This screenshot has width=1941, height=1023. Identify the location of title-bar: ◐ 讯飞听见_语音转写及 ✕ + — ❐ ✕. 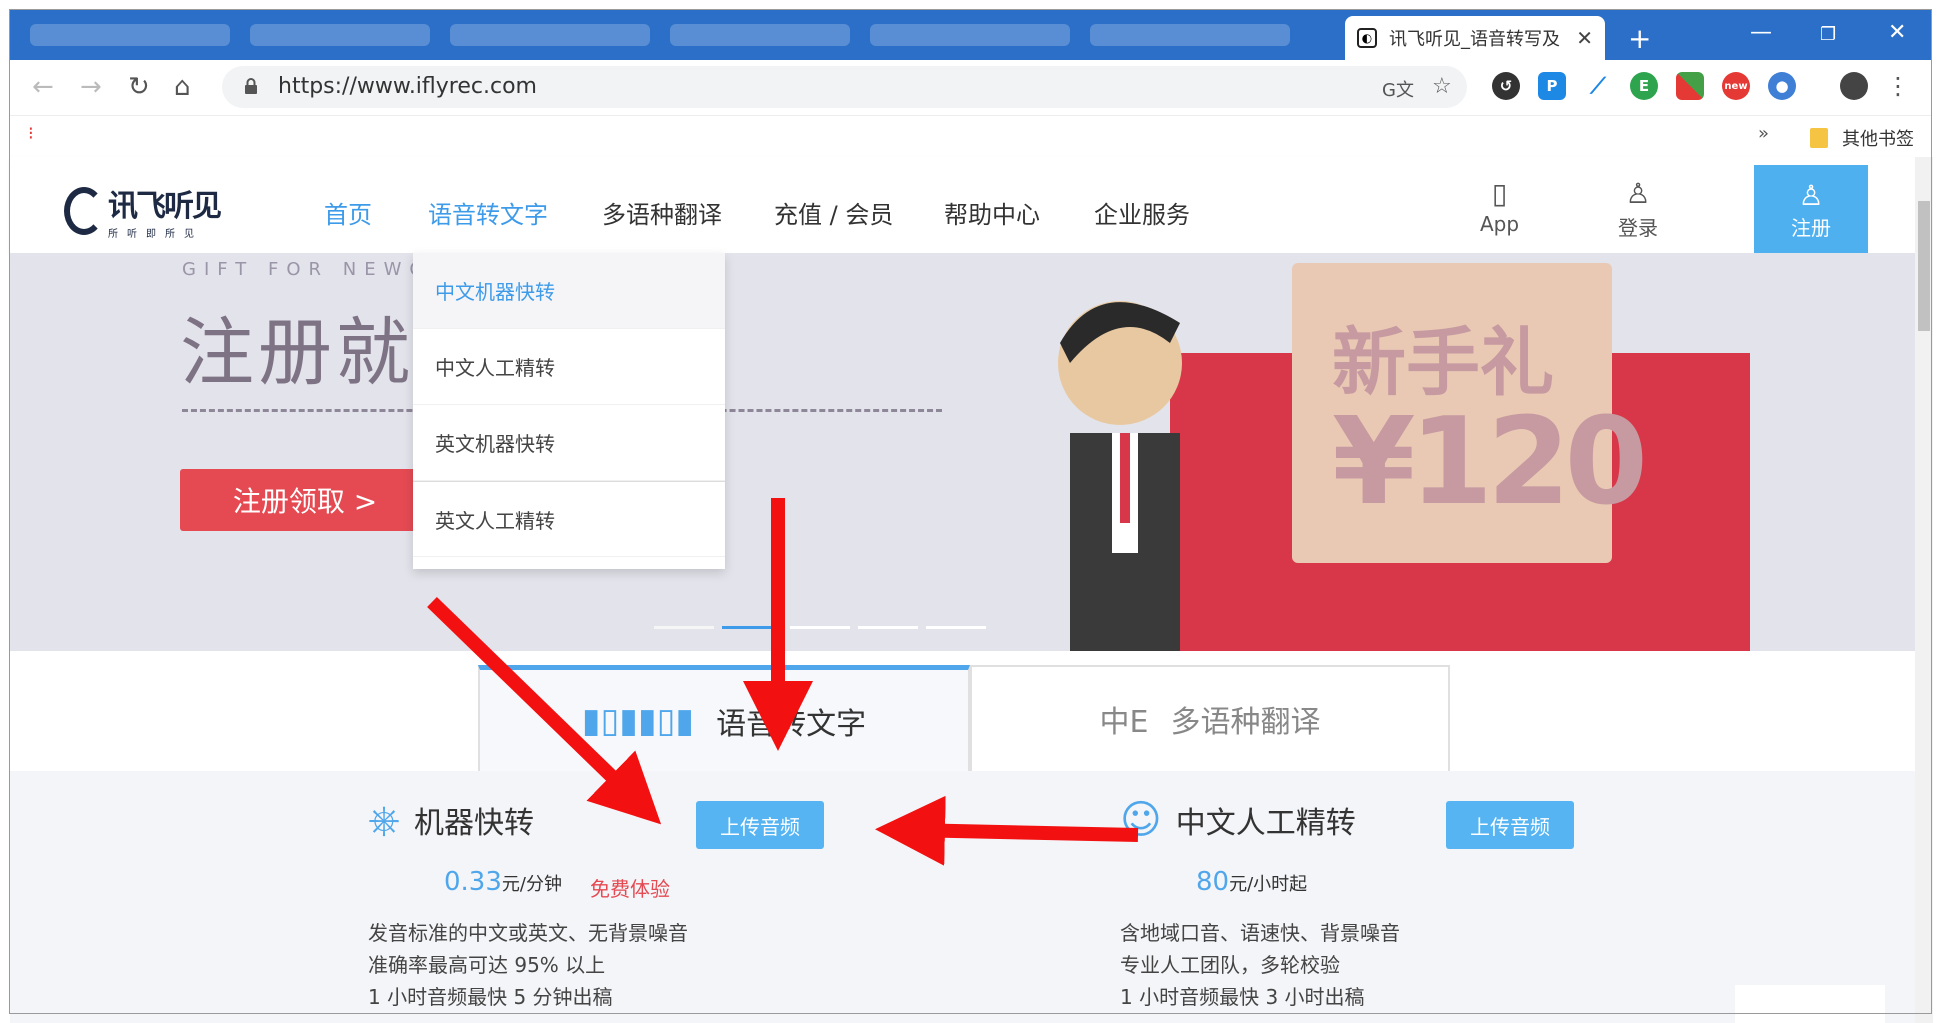
(970, 35).